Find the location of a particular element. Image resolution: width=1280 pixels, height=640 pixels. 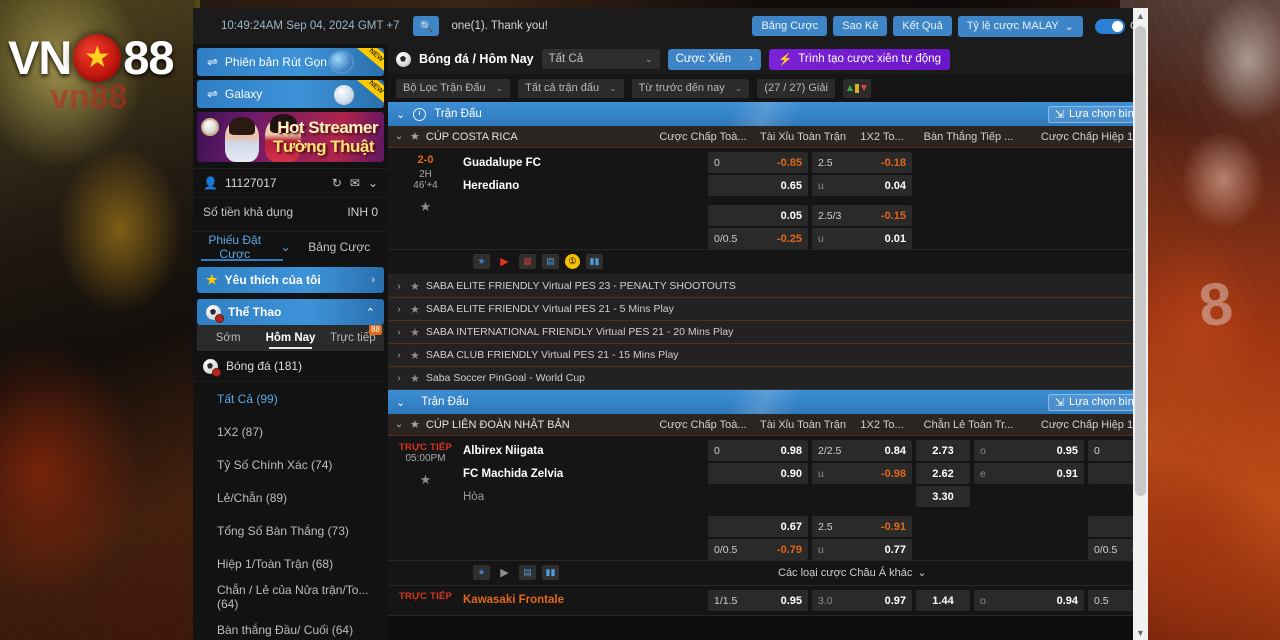

hot-streamer-promo: Hot Streamer Tường Thuật is located at coordinates (290, 137).